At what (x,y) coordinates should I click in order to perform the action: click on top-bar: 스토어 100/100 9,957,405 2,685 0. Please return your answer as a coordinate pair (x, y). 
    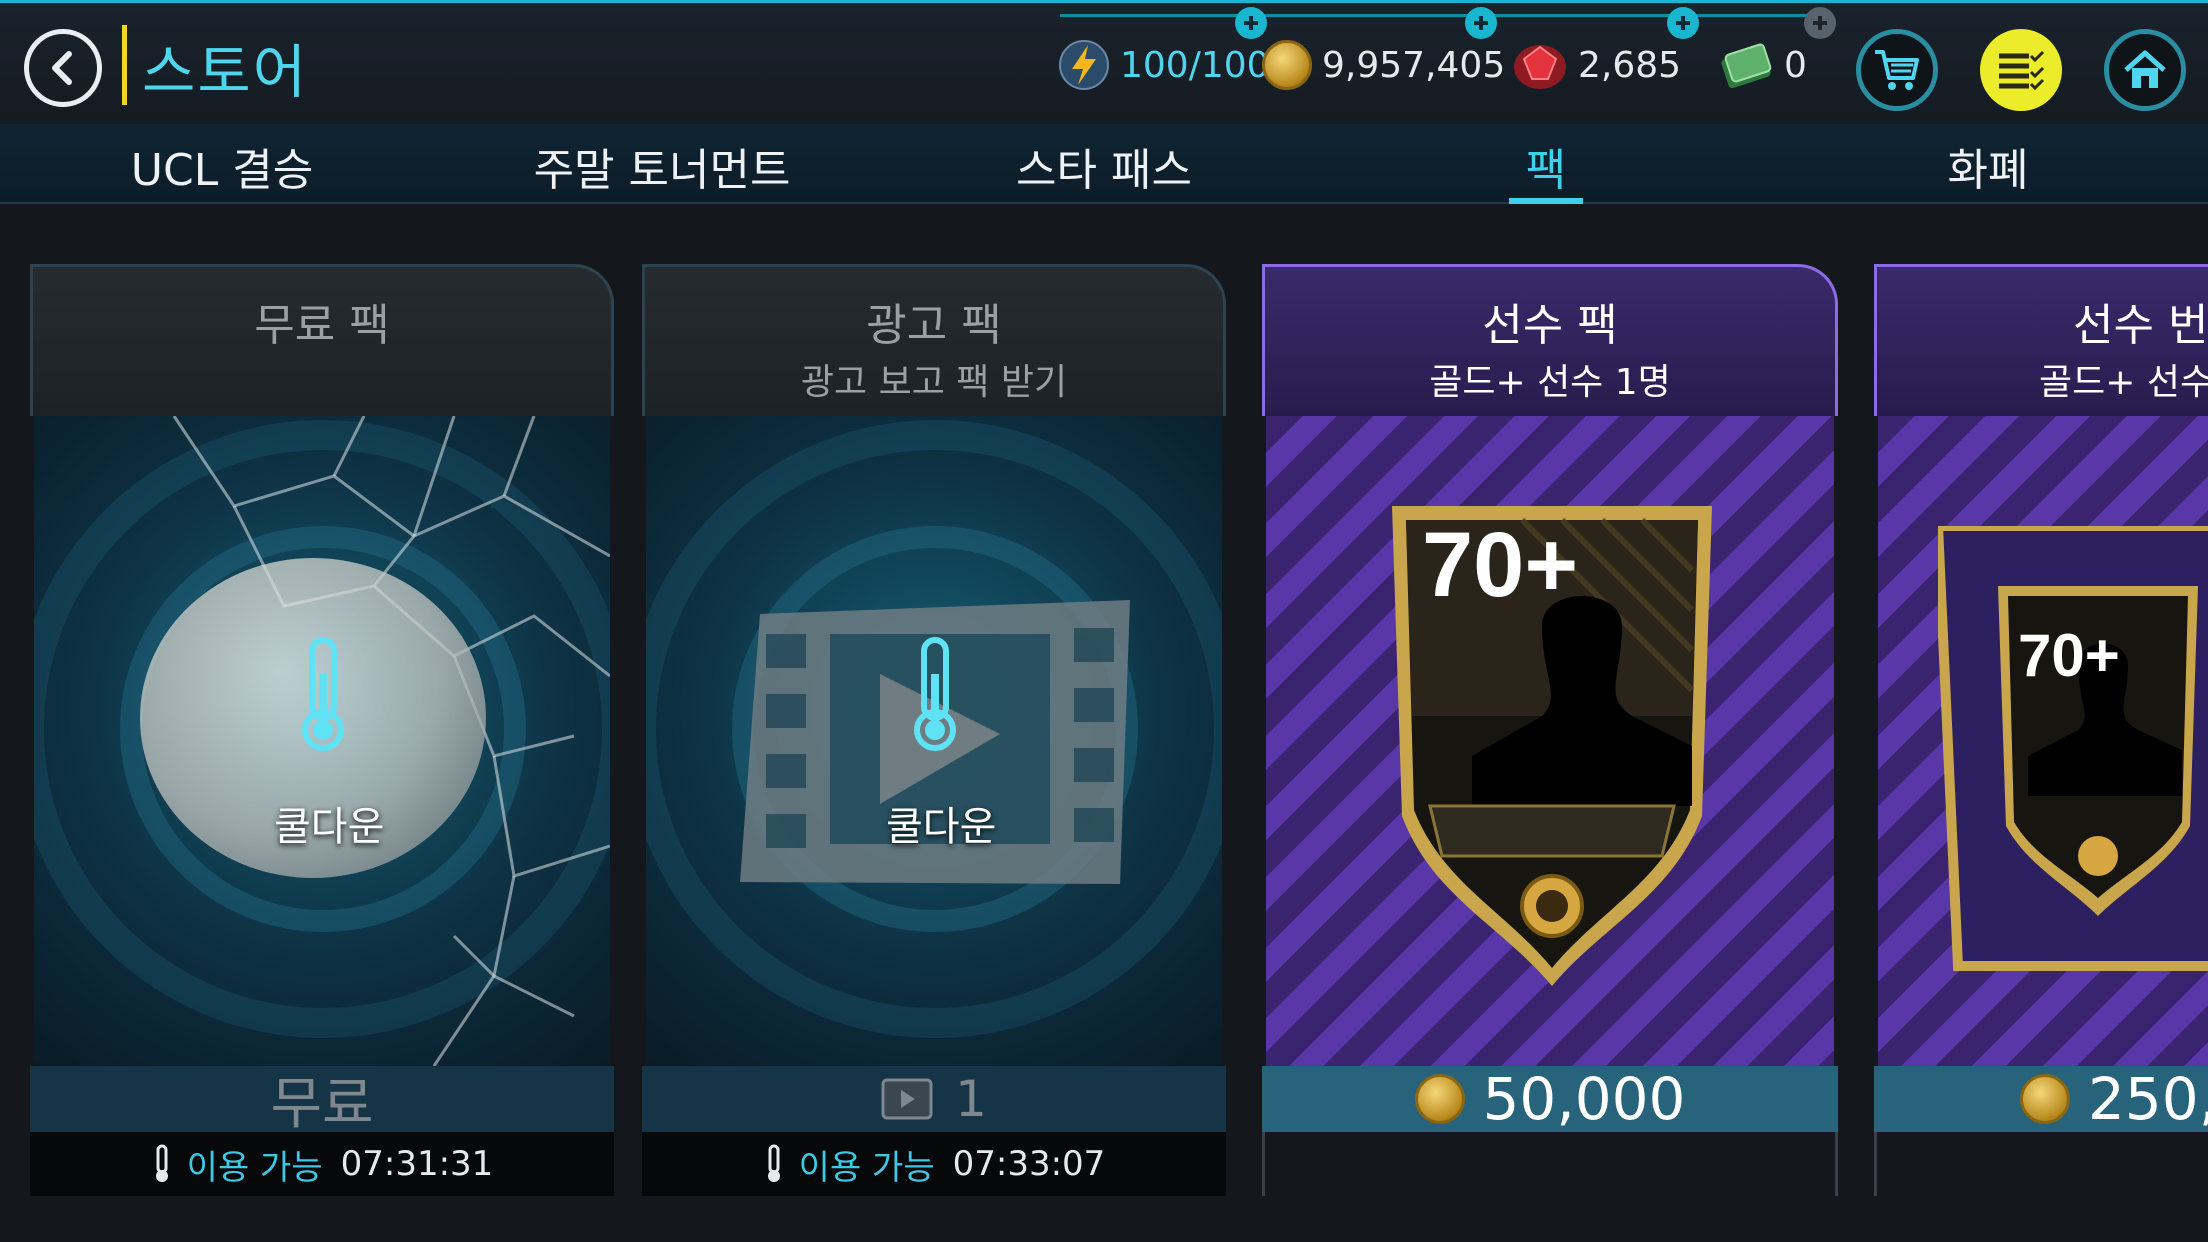
    Looking at the image, I should click on (1104, 62).